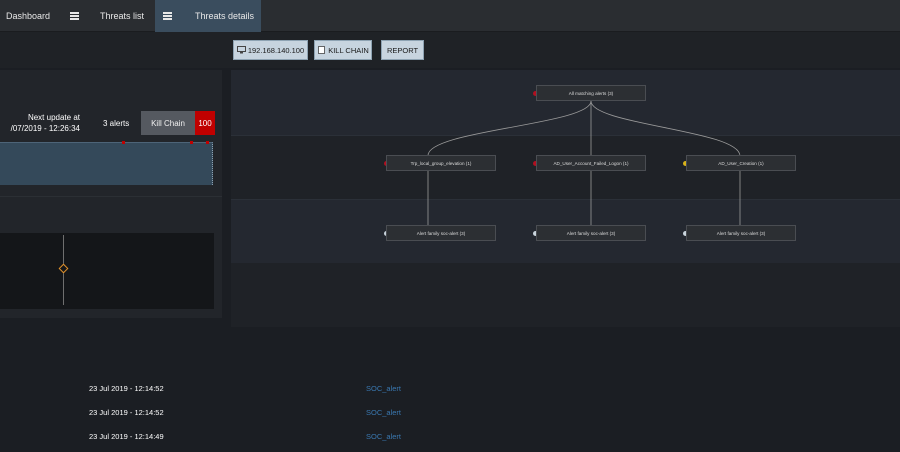 Image resolution: width=900 pixels, height=452 pixels. Describe the element at coordinates (441, 163) in the screenshot. I see `graph-node-local-group-elevation: Trp_local_group_elevation (1)` at that location.